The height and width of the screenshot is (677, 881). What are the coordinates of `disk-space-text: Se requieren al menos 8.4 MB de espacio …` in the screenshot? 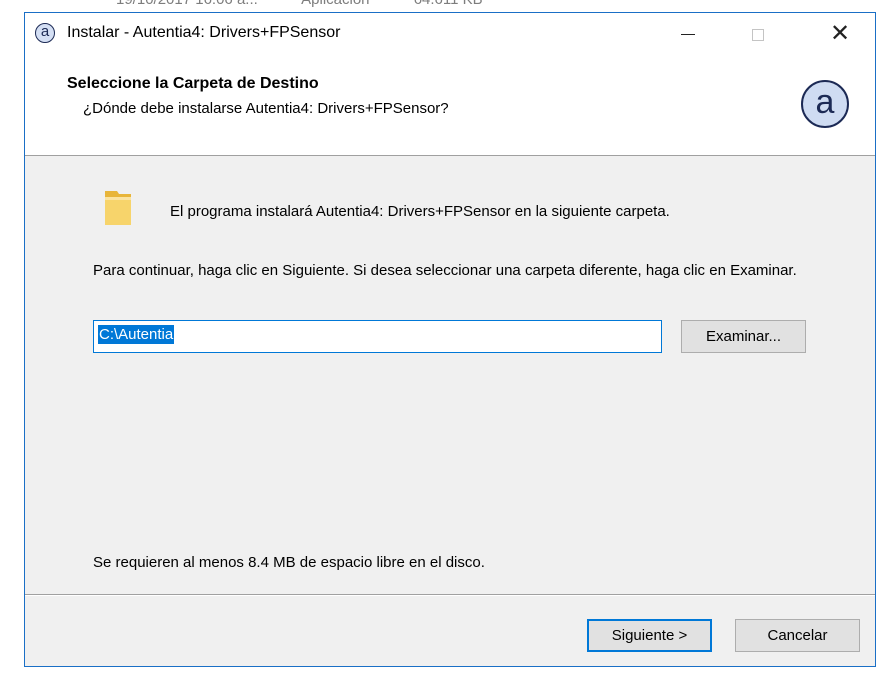 It's located at (289, 562).